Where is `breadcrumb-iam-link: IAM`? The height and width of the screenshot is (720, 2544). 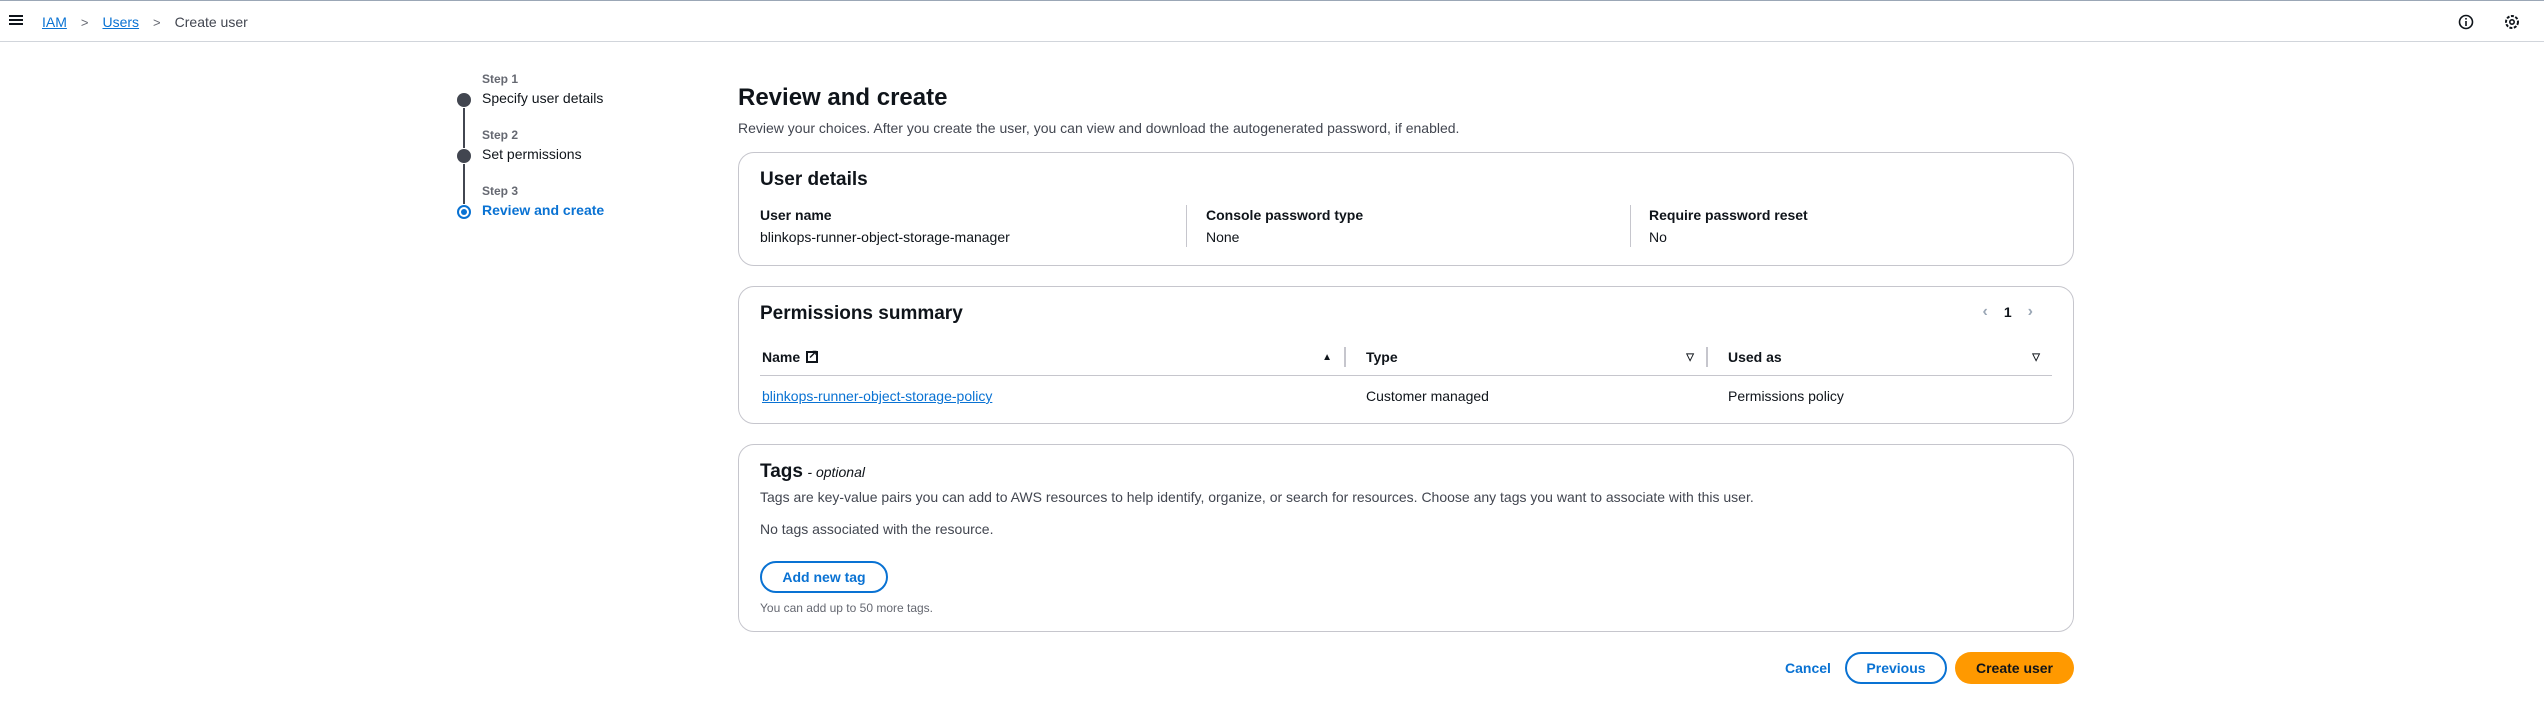 breadcrumb-iam-link: IAM is located at coordinates (54, 22).